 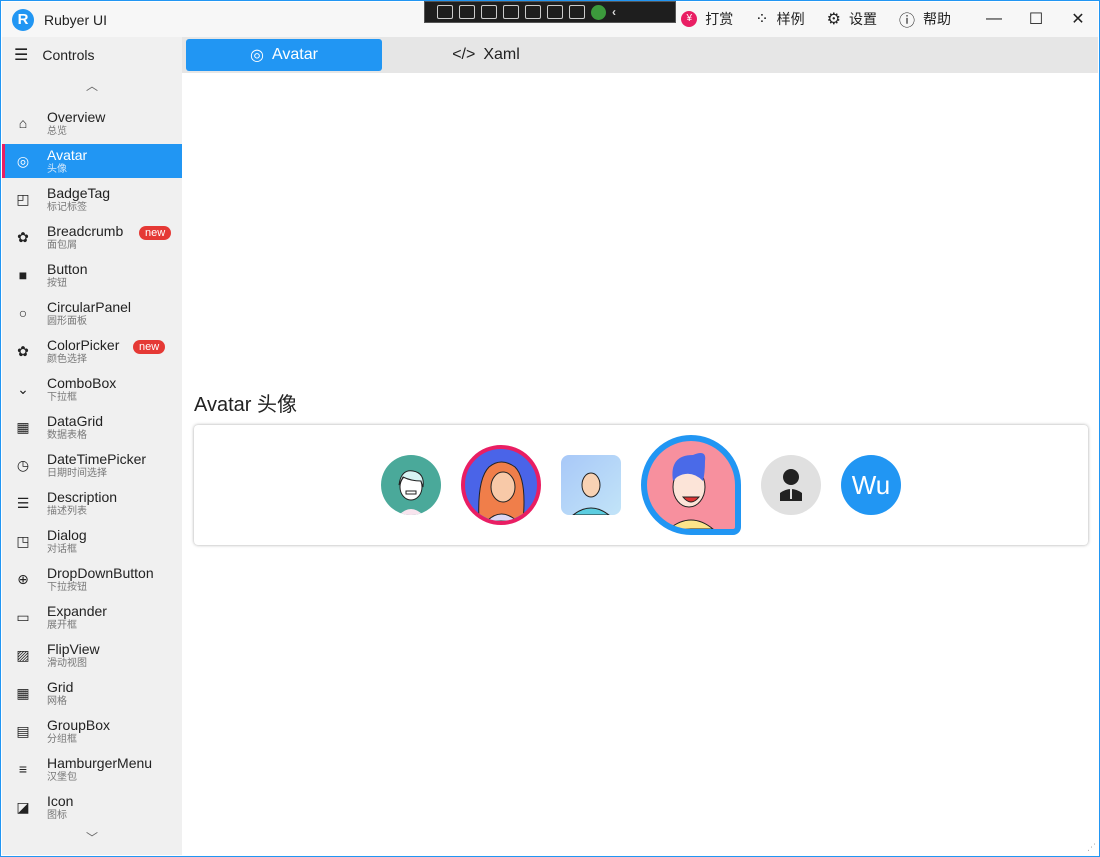 I want to click on sidebar-item-circularpanel: ○ CircularPanel 圆形面板, so click(x=92, y=313).